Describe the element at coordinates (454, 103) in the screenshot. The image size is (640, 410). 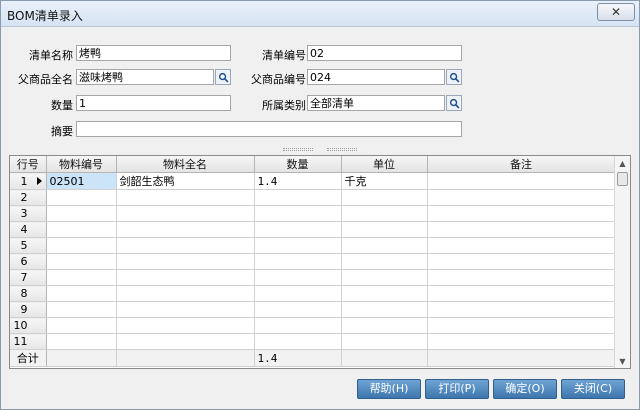
I see `category-lookup-button` at that location.